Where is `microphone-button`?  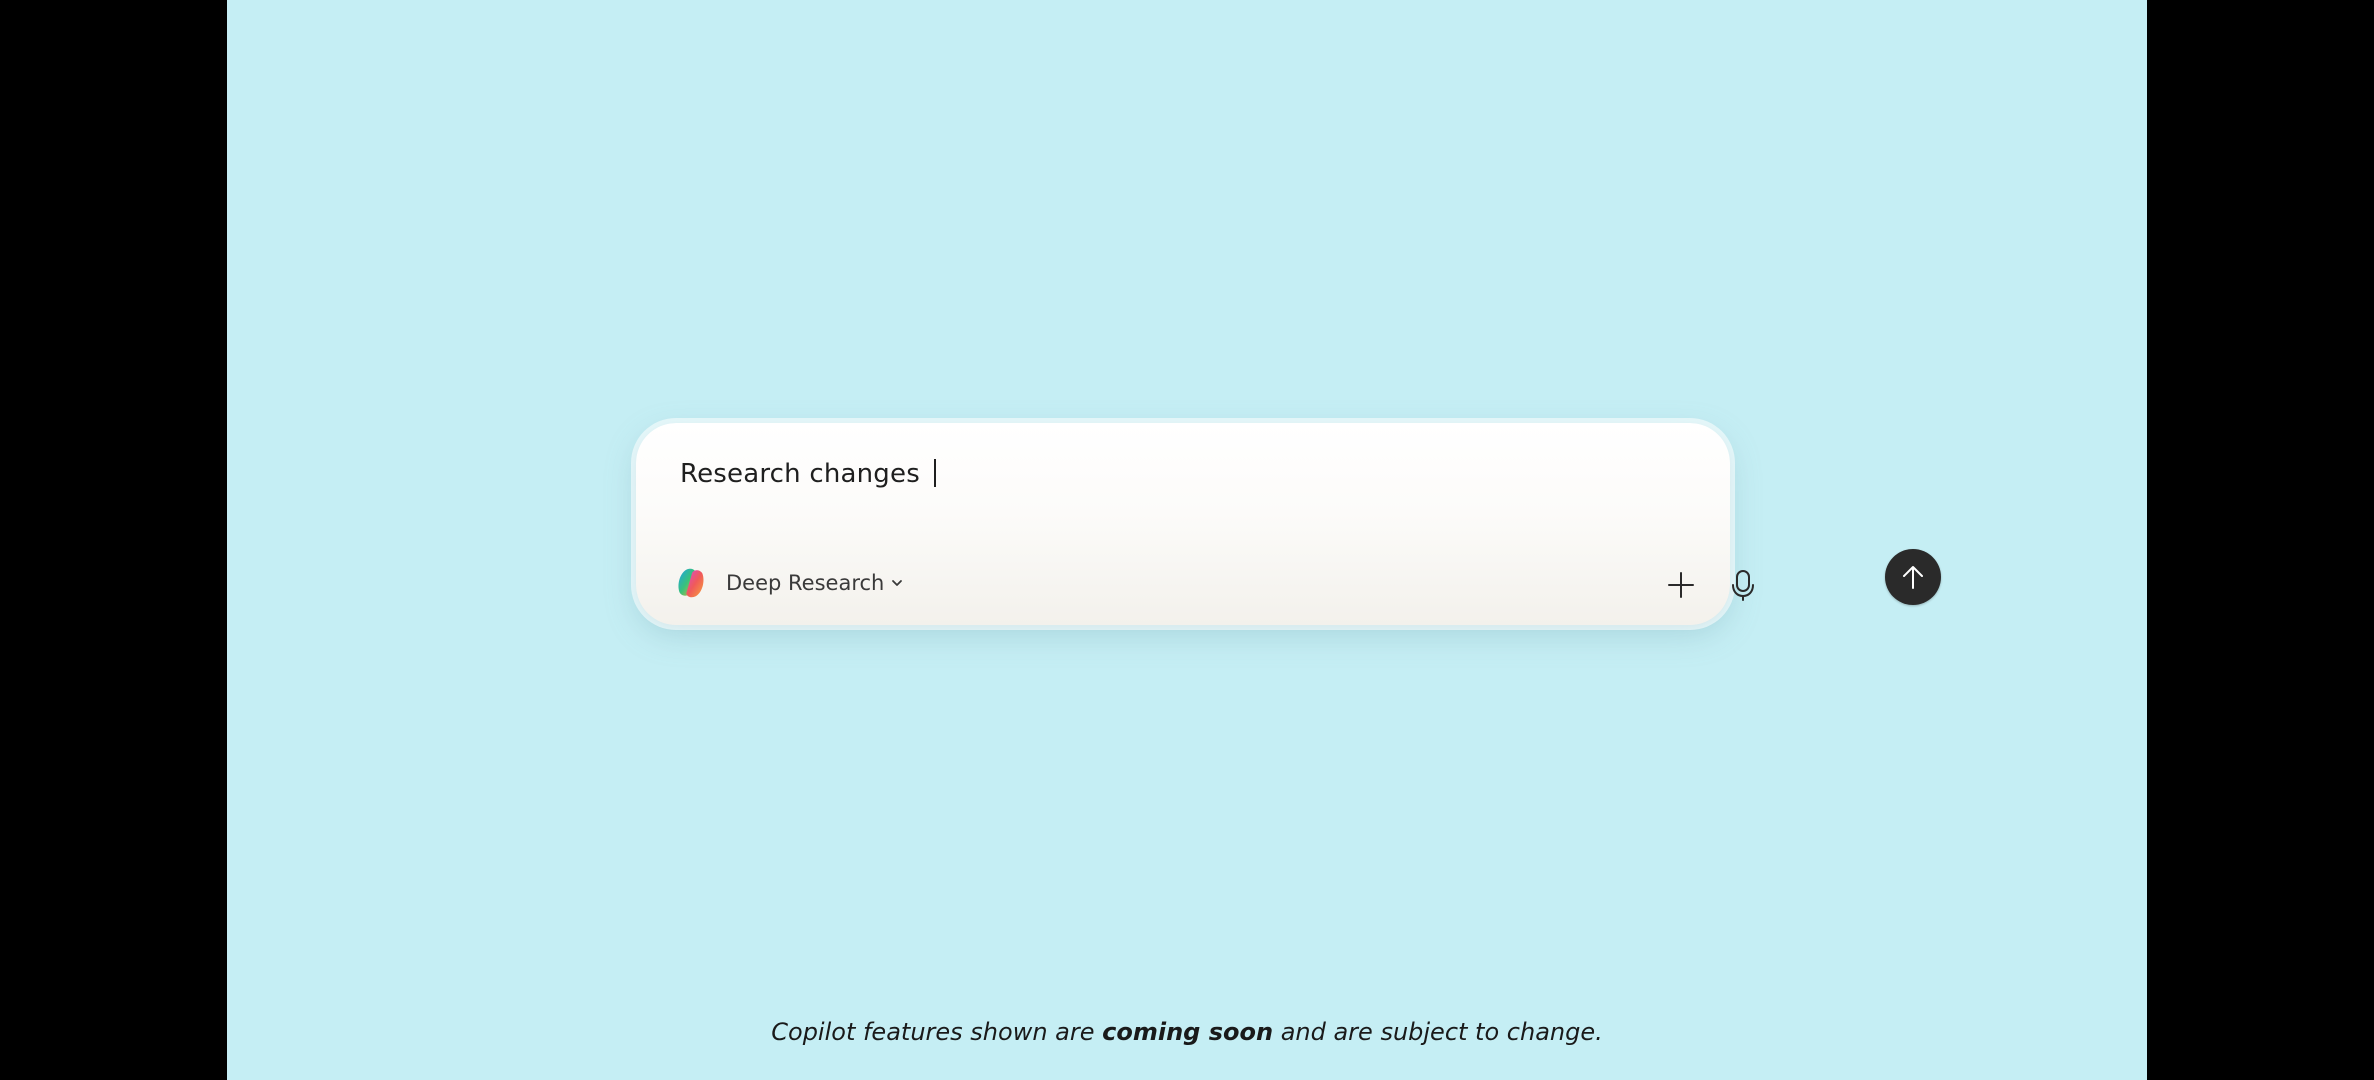
microphone-button is located at coordinates (1743, 585).